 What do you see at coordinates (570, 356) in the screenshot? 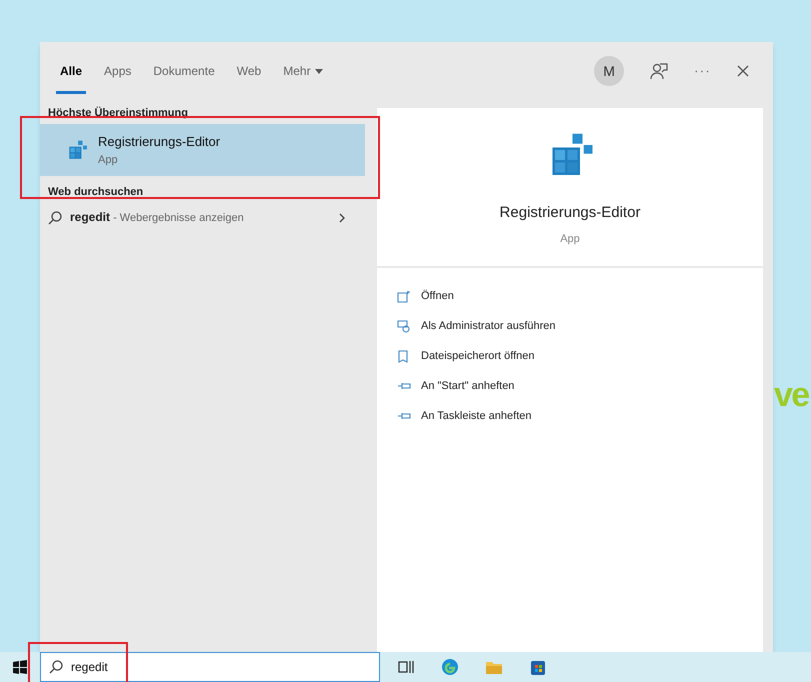
I see `action-item: Dateispeicherort öffnen` at bounding box center [570, 356].